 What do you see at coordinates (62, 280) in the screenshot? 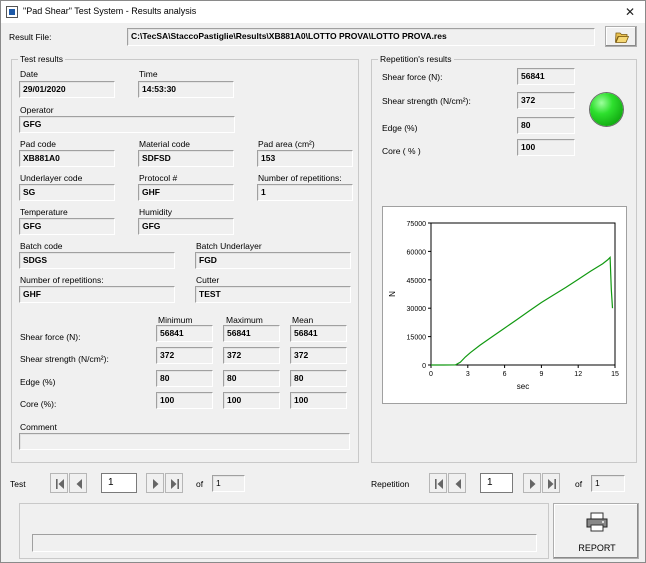
I see `number-of-repetitions-label: Number of repetitions:` at bounding box center [62, 280].